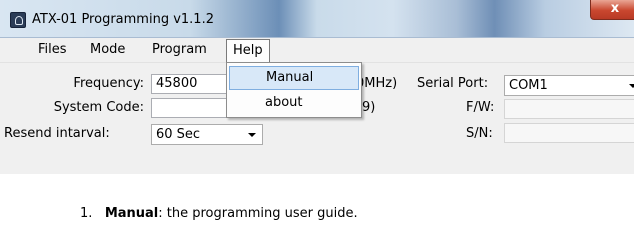 Image resolution: width=634 pixels, height=244 pixels. I want to click on help-dropdown-menu: Manual about, so click(294, 90).